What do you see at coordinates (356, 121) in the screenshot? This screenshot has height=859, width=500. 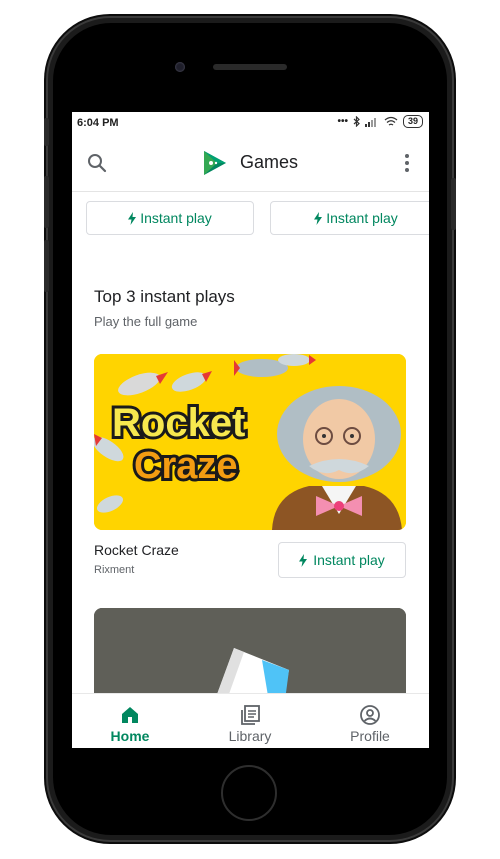 I see `bluetooth-icon` at bounding box center [356, 121].